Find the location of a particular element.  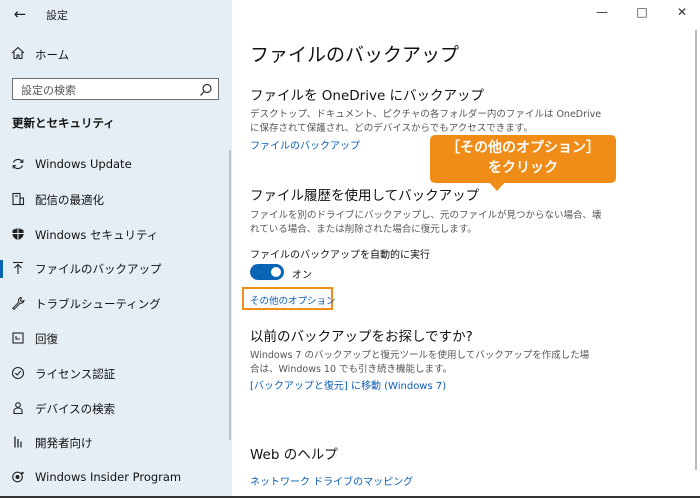

backup-restore-link: [バックアップと復元] に移動 (Windows 7) is located at coordinates (348, 384).